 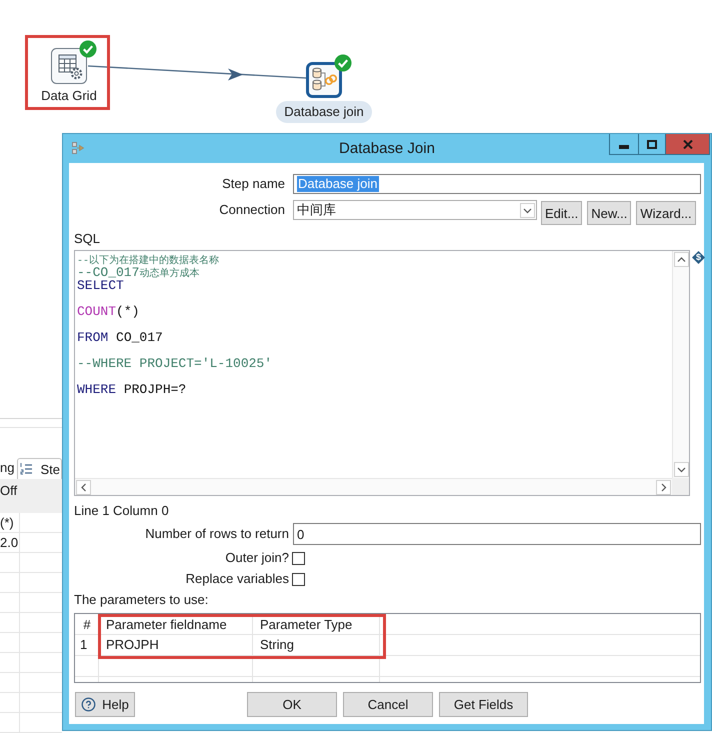 What do you see at coordinates (121, 510) in the screenshot?
I see `cursor-position-text: Line 1 Column 0` at bounding box center [121, 510].